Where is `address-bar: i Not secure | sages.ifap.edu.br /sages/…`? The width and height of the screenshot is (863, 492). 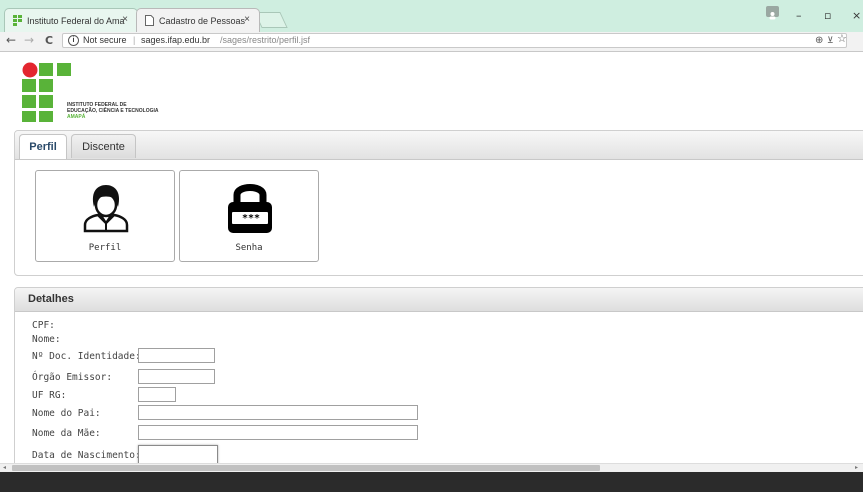 address-bar: i Not secure | sages.ifap.edu.br /sages/… is located at coordinates (454, 40).